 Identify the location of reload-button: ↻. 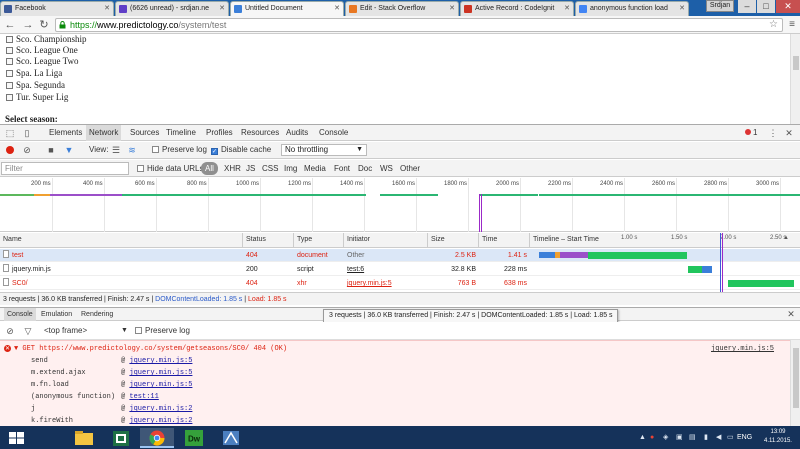
(44, 25).